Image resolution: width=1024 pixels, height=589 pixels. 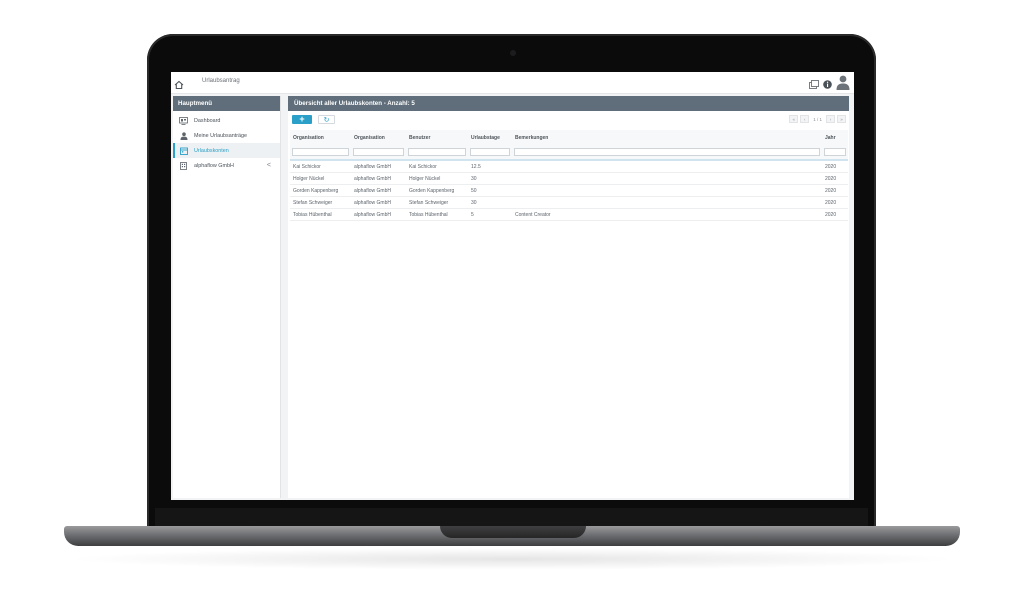 I want to click on laptop-notch, so click(x=513, y=532).